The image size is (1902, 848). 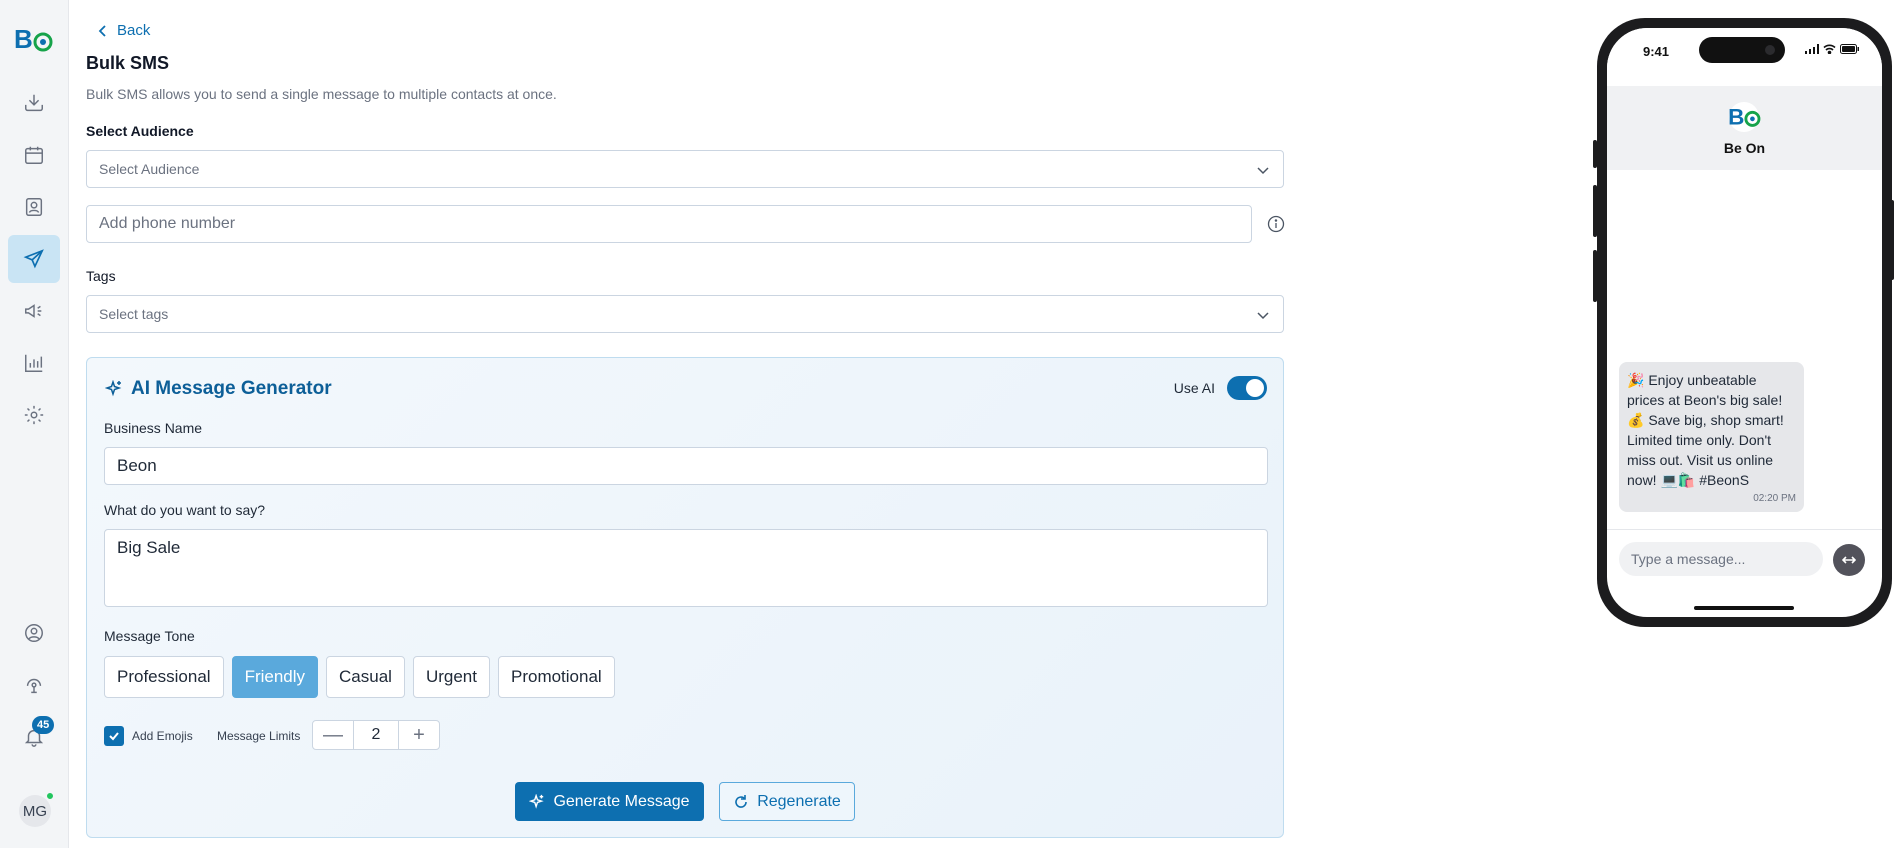 I want to click on send-icon, so click(x=33, y=259).